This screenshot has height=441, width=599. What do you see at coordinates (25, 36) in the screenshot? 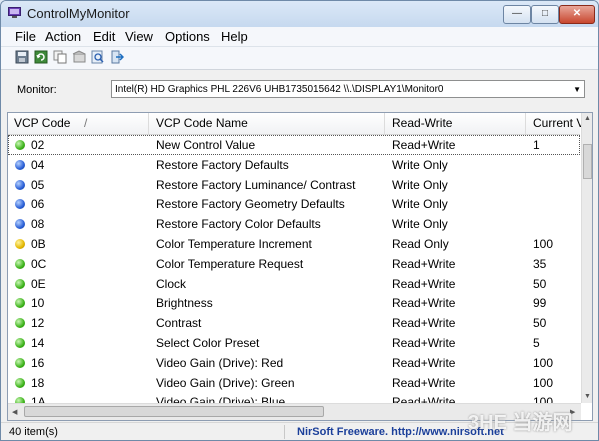
I see `menu-file: File` at bounding box center [25, 36].